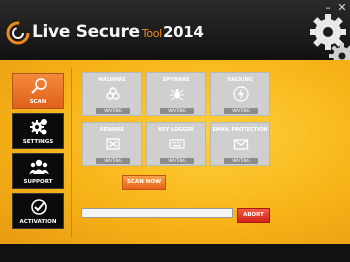 The width and height of the screenshot is (350, 262). I want to click on module-malware: MALWARE WAITING, so click(112, 94).